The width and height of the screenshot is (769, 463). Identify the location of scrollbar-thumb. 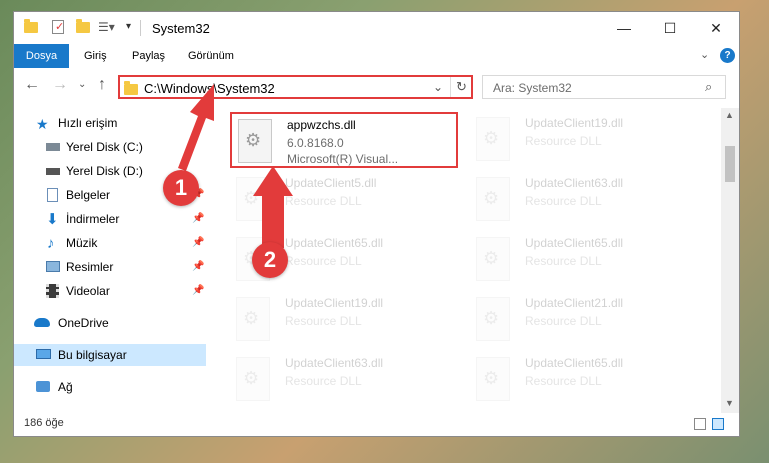
(730, 164).